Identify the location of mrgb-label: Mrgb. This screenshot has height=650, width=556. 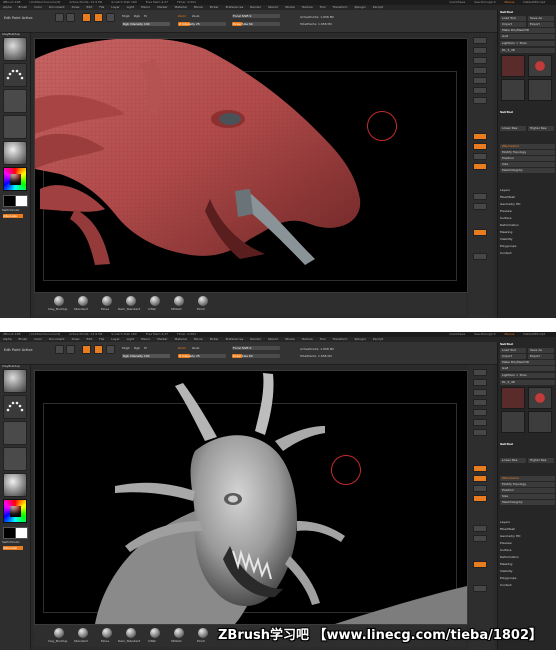
(126, 348).